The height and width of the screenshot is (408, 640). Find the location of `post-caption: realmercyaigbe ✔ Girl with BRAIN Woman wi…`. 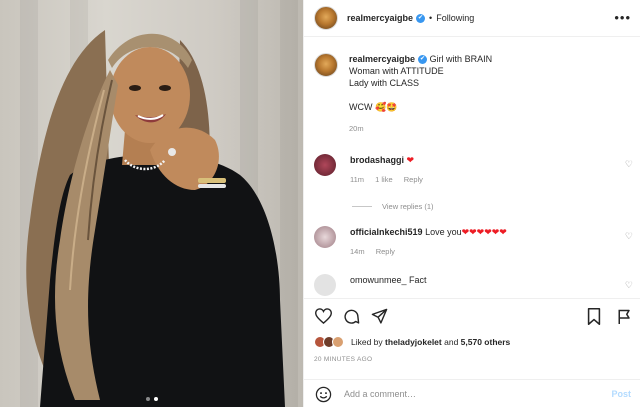

post-caption: realmercyaigbe ✔ Girl with BRAIN Woman wi… is located at coordinates (403, 94).